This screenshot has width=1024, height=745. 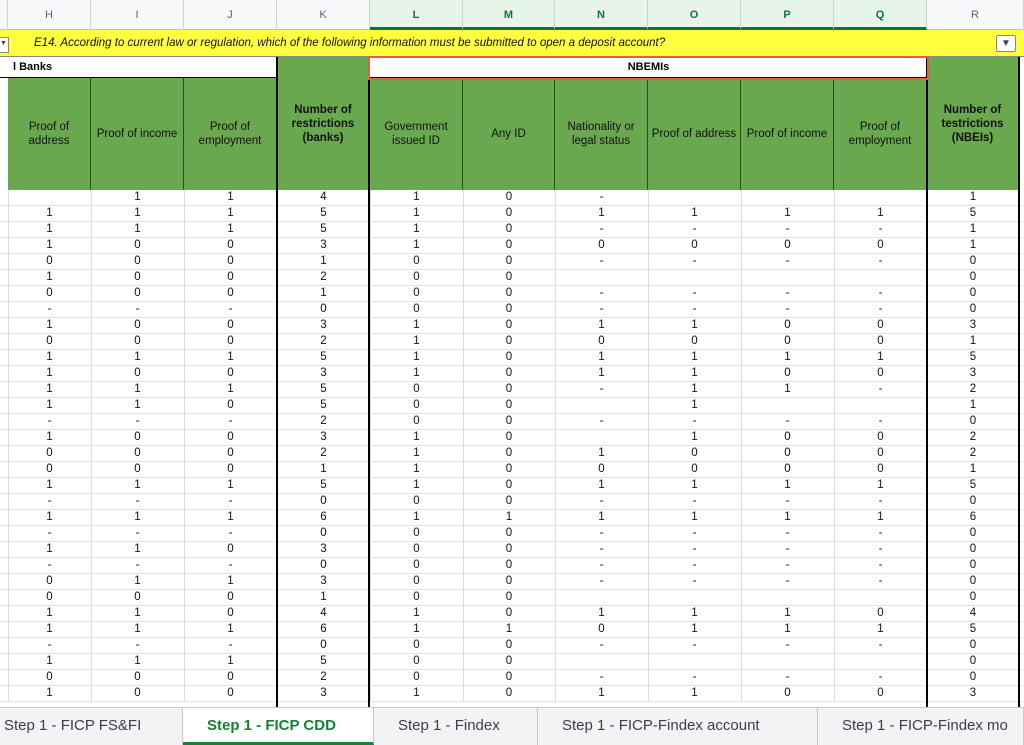 What do you see at coordinates (973, 629) in the screenshot?
I see `cell-r: 5` at bounding box center [973, 629].